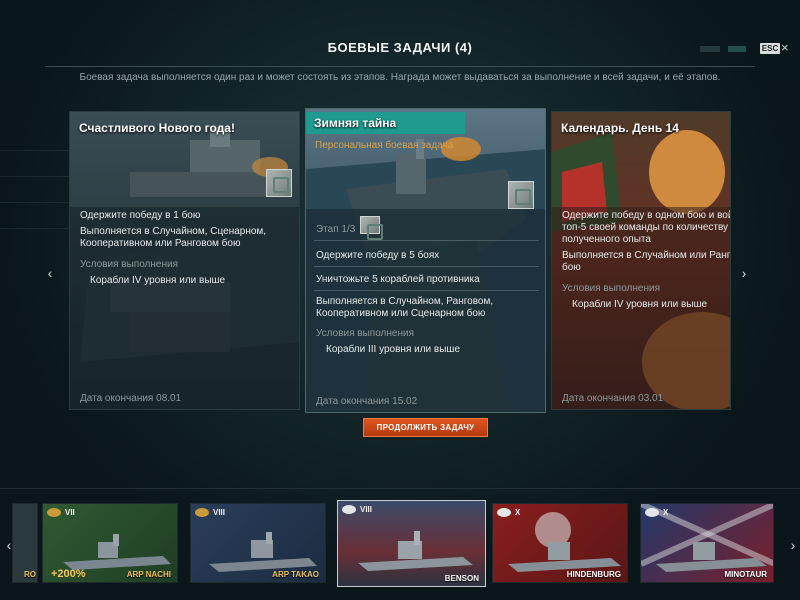  Describe the element at coordinates (371, 228) in the screenshot. I see `stage-reward-crate-icon` at that location.